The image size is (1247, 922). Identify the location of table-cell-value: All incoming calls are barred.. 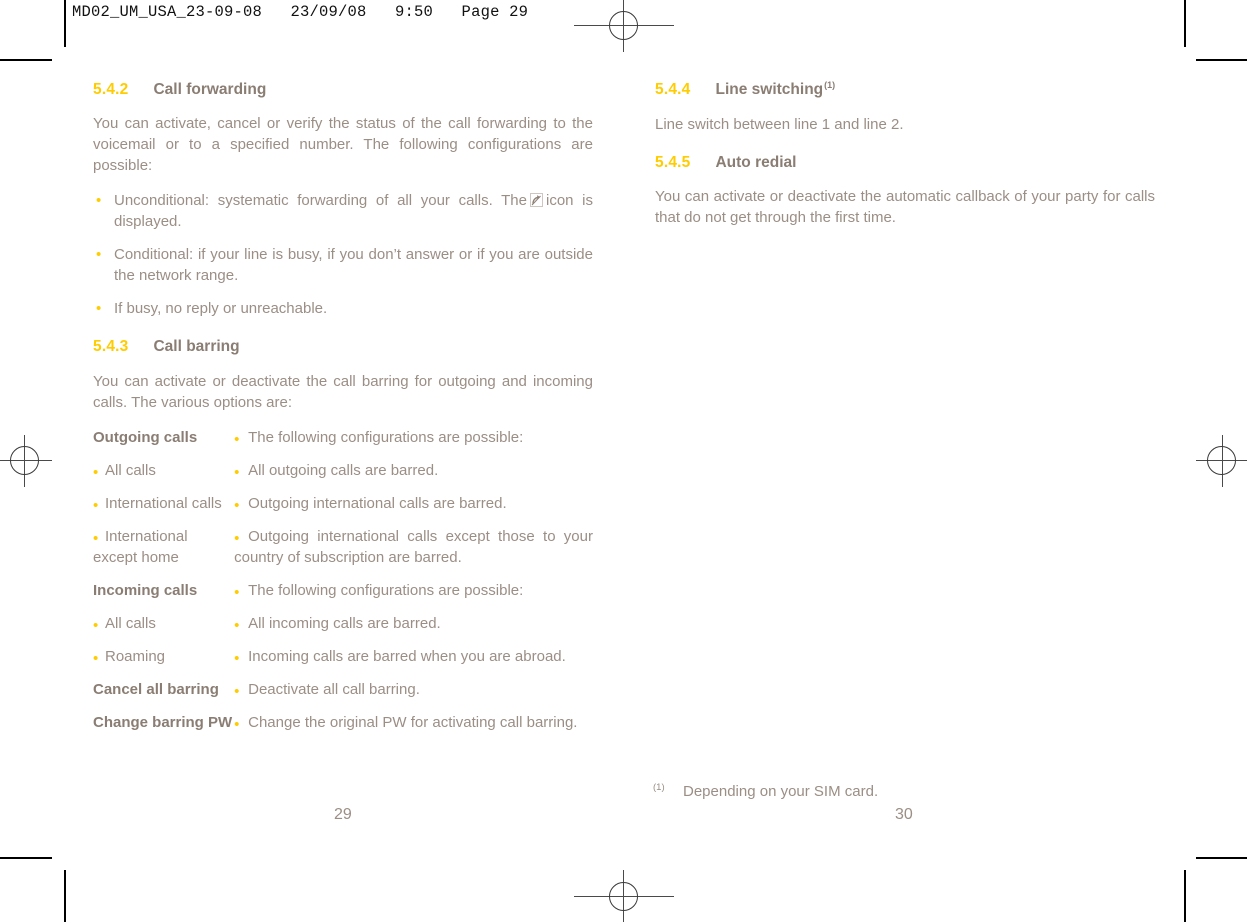
(413, 629).